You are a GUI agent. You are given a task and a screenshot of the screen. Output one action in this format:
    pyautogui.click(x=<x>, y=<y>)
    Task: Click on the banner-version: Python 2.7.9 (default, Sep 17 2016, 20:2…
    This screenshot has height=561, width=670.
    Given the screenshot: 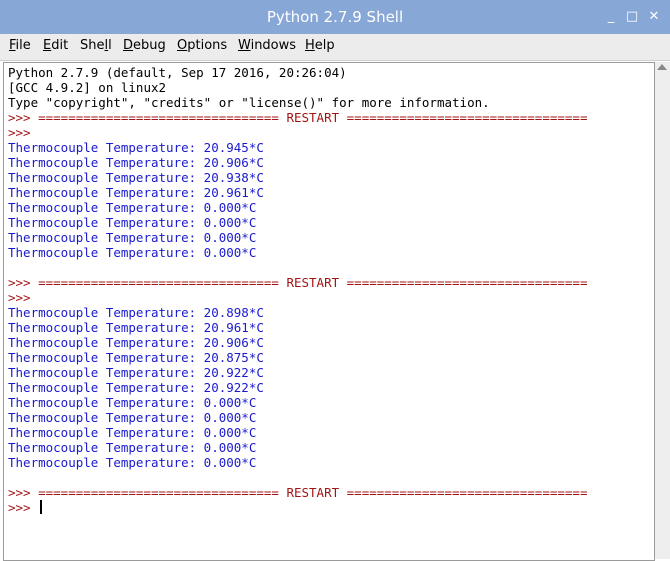 What is the action you would take?
    pyautogui.click(x=177, y=72)
    